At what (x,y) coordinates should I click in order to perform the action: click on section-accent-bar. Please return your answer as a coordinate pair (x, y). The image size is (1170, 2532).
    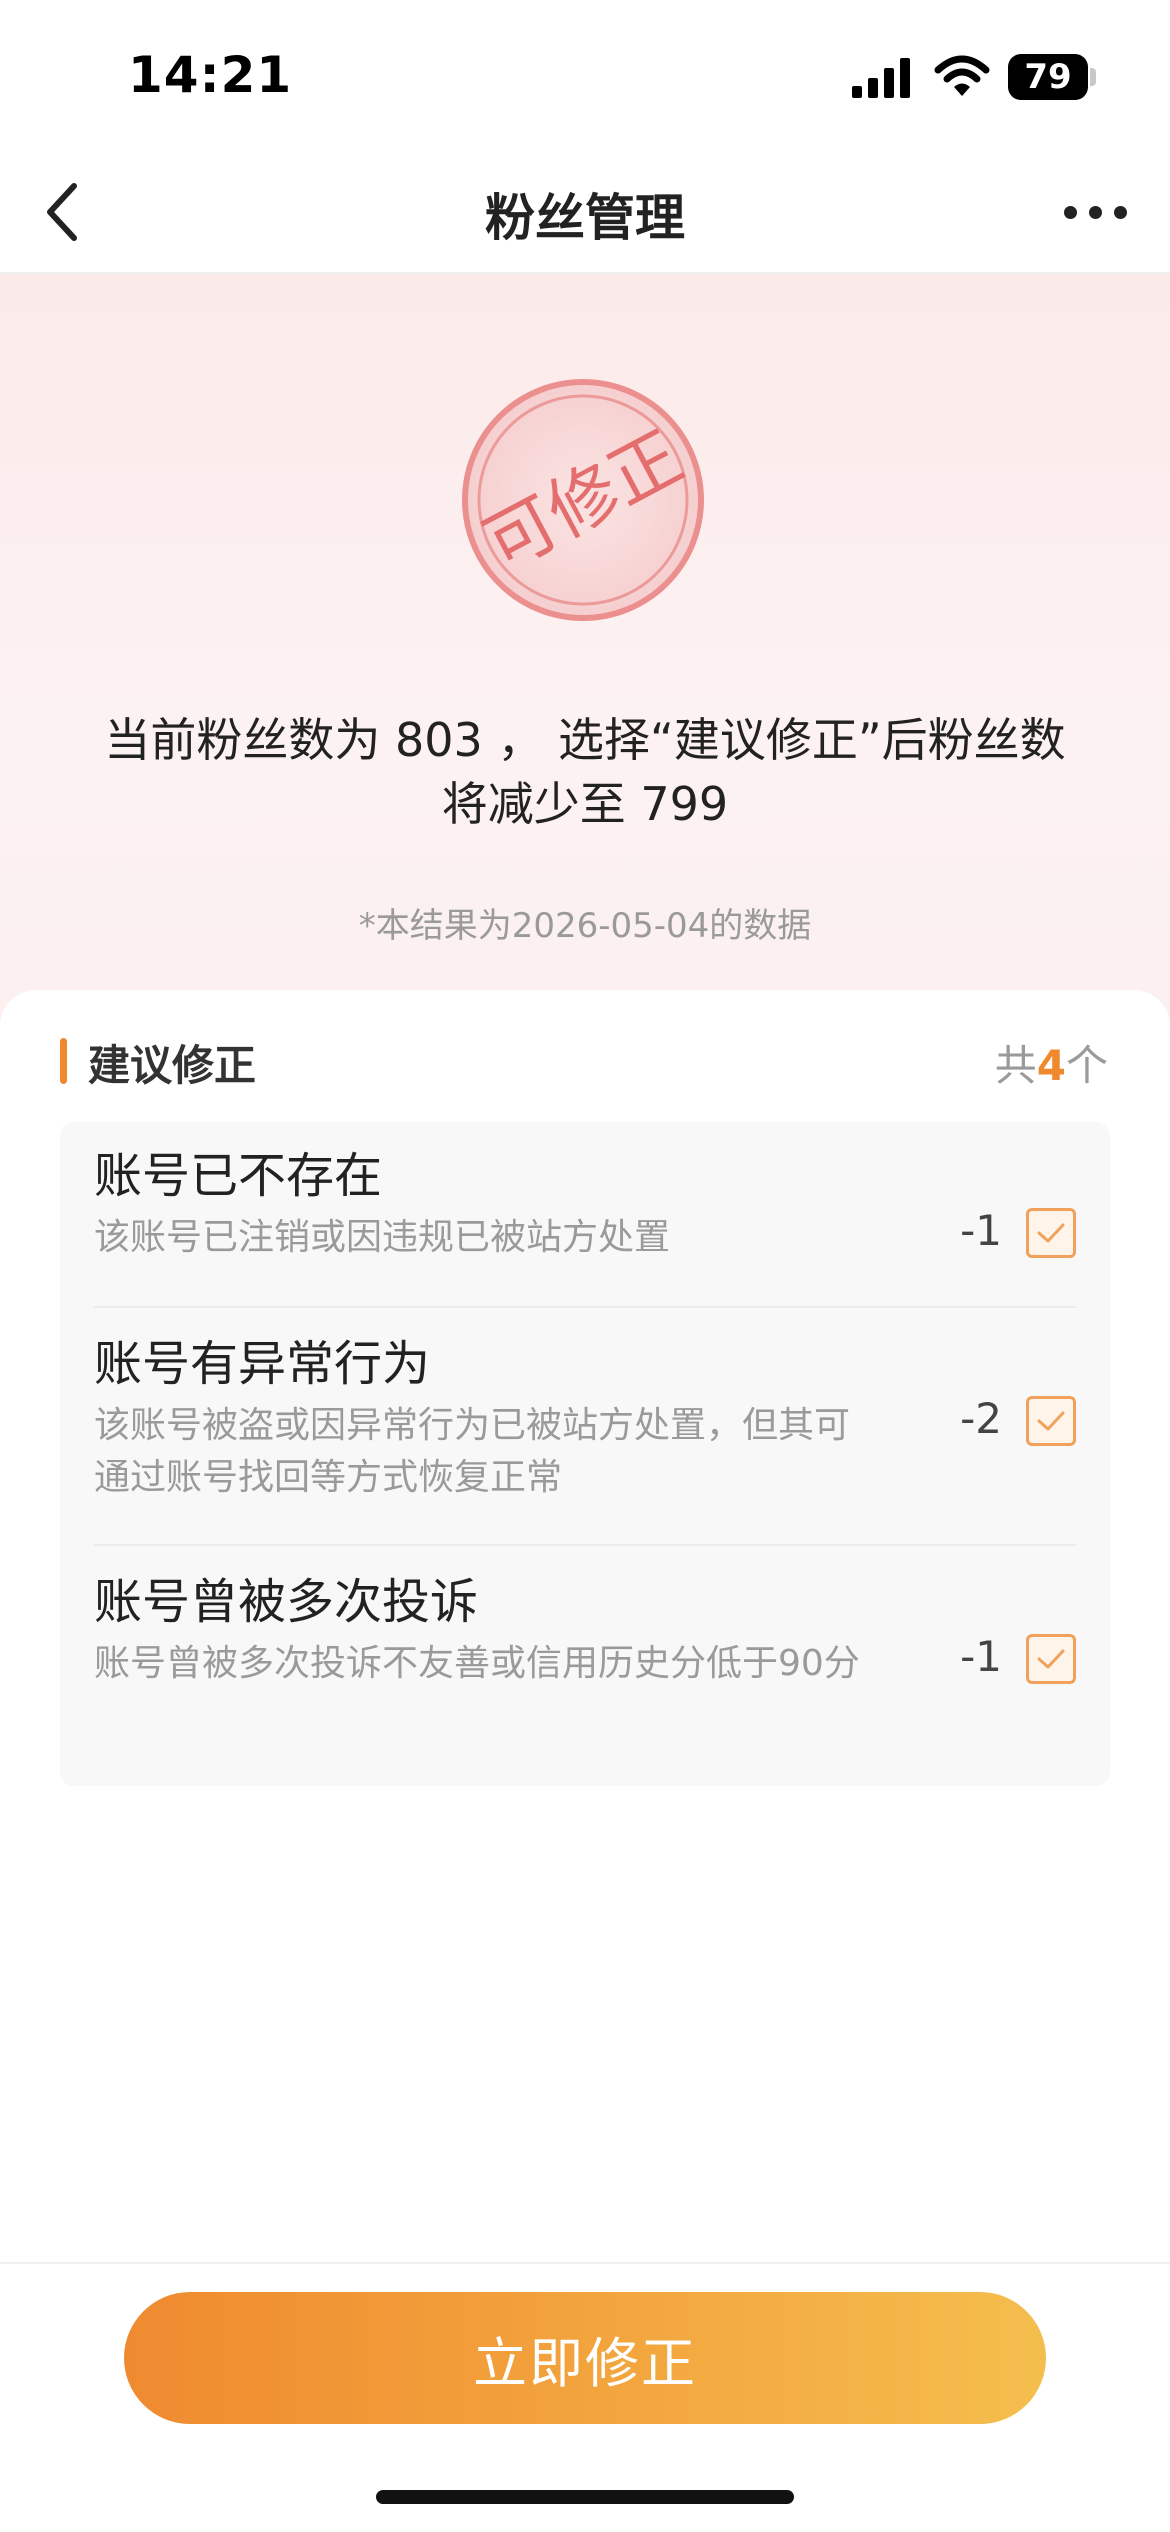
    Looking at the image, I should click on (63, 1061).